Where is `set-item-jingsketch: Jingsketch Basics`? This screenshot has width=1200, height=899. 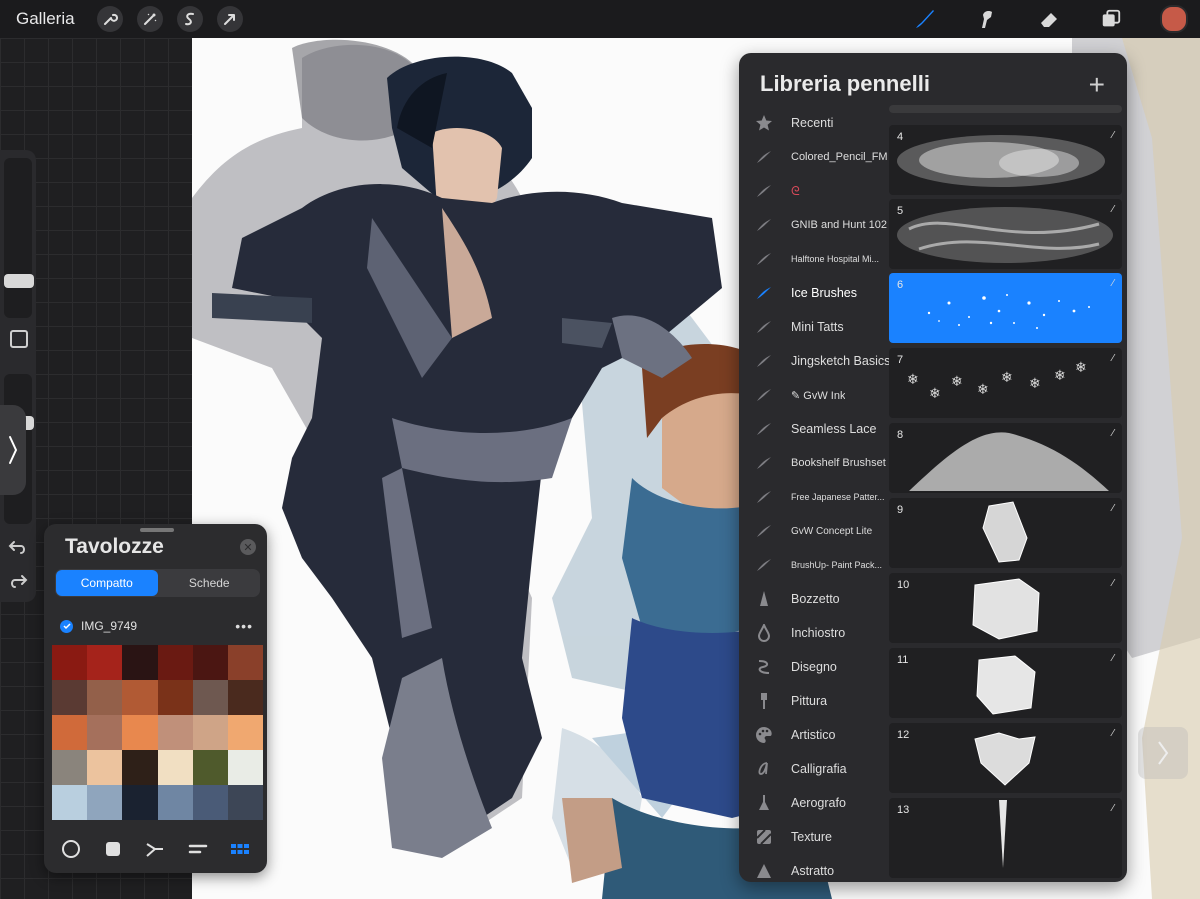
set-item-jingsketch: Jingsketch Basics is located at coordinates (814, 361).